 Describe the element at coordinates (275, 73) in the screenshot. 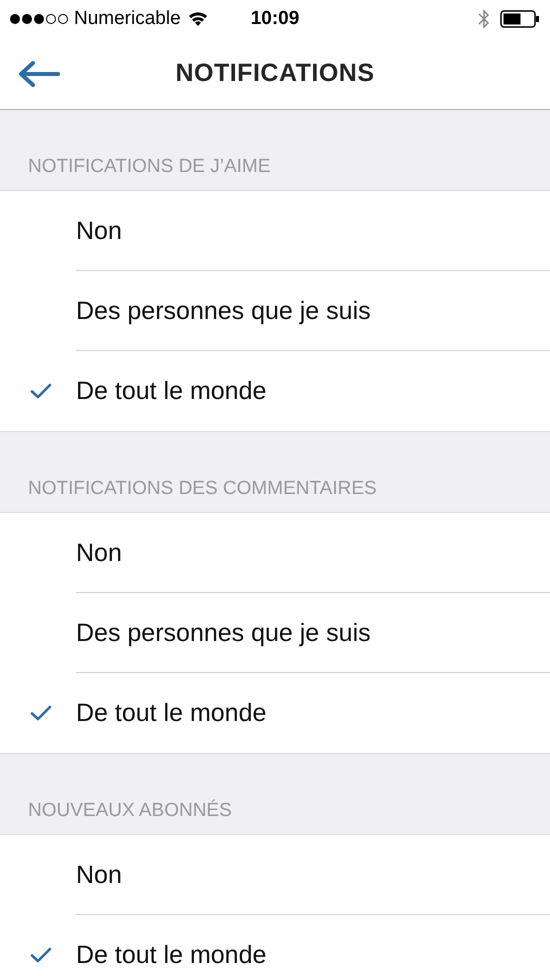

I see `screen-title: NOTIFICATIONS` at that location.